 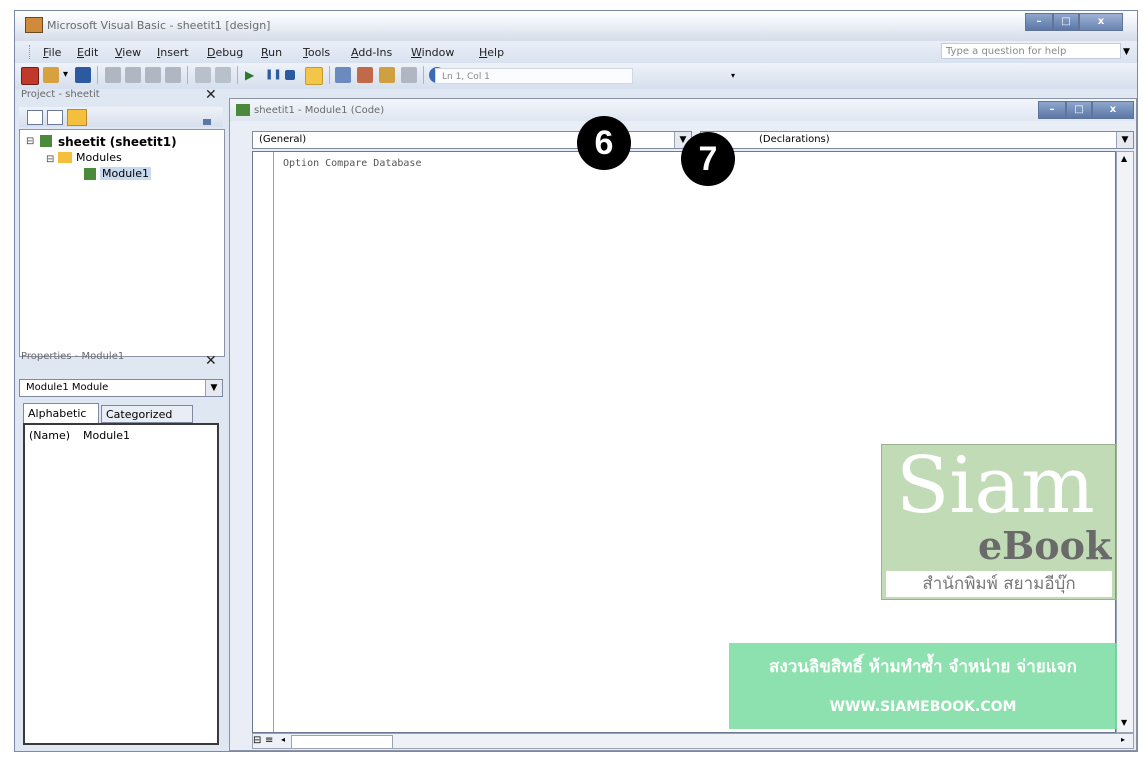 What do you see at coordinates (83, 75) in the screenshot?
I see `save-icon` at bounding box center [83, 75].